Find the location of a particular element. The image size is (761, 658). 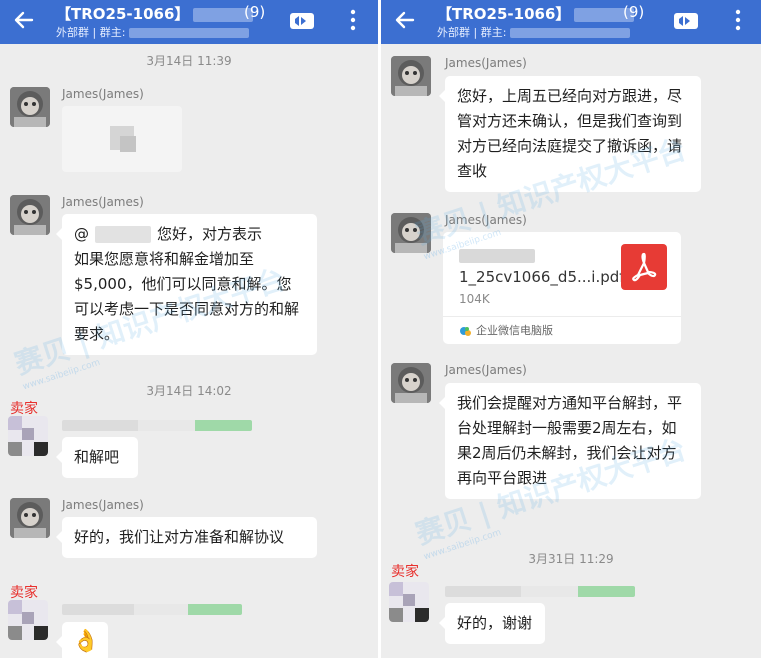

image-message is located at coordinates (122, 139).